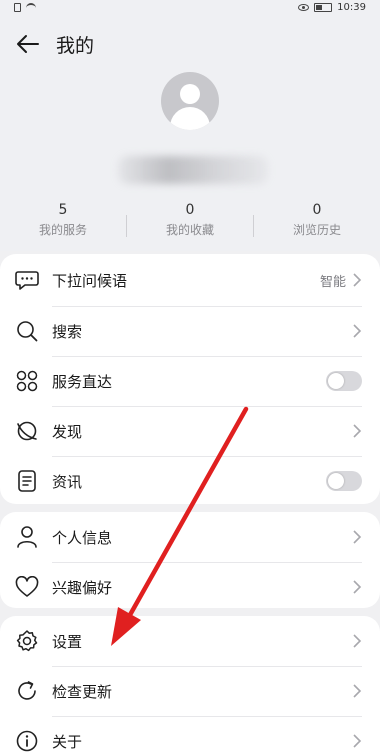 This screenshot has height=756, width=380. Describe the element at coordinates (67, 641) in the screenshot. I see `menu-item-label: 设置` at that location.